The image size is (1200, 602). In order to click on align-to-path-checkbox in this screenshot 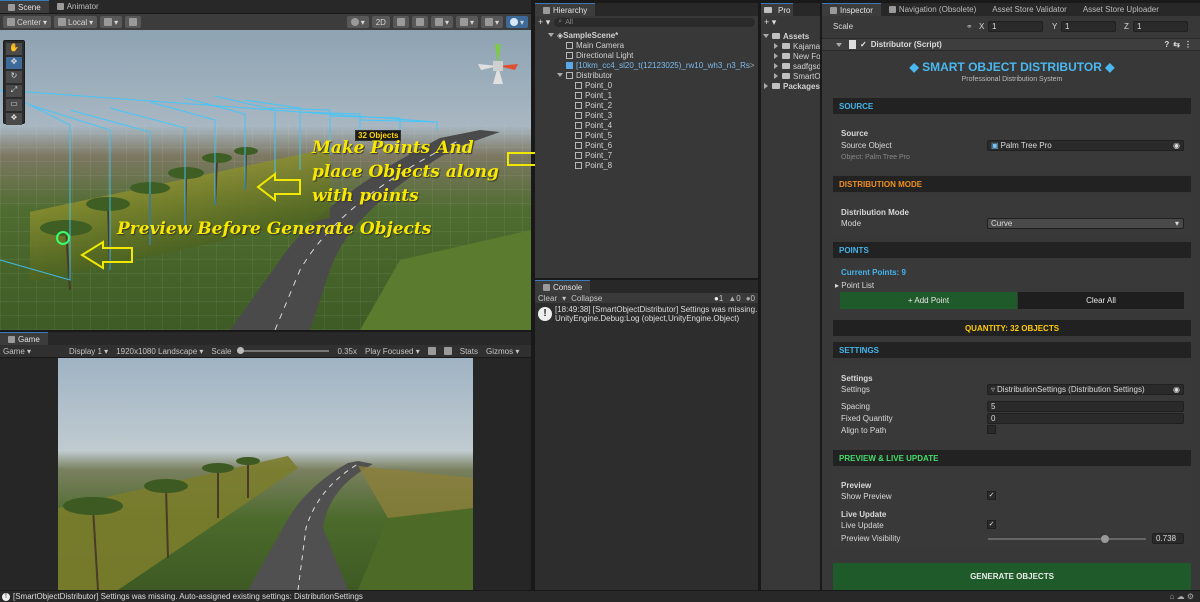, I will do `click(991, 429)`.